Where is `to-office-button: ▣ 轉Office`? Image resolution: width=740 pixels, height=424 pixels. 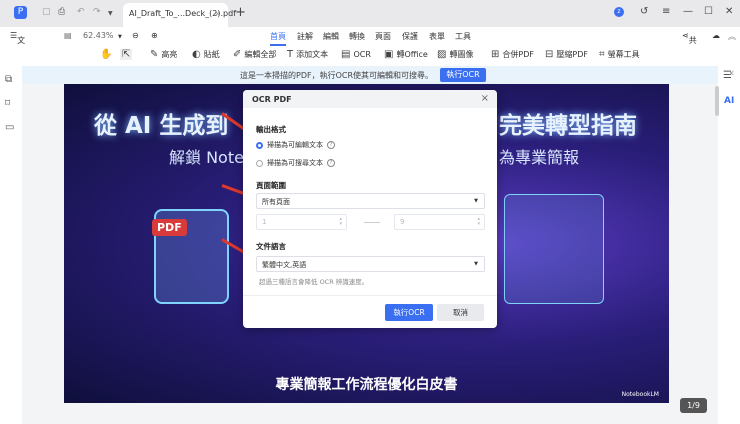 to-office-button: ▣ 轉Office is located at coordinates (406, 54).